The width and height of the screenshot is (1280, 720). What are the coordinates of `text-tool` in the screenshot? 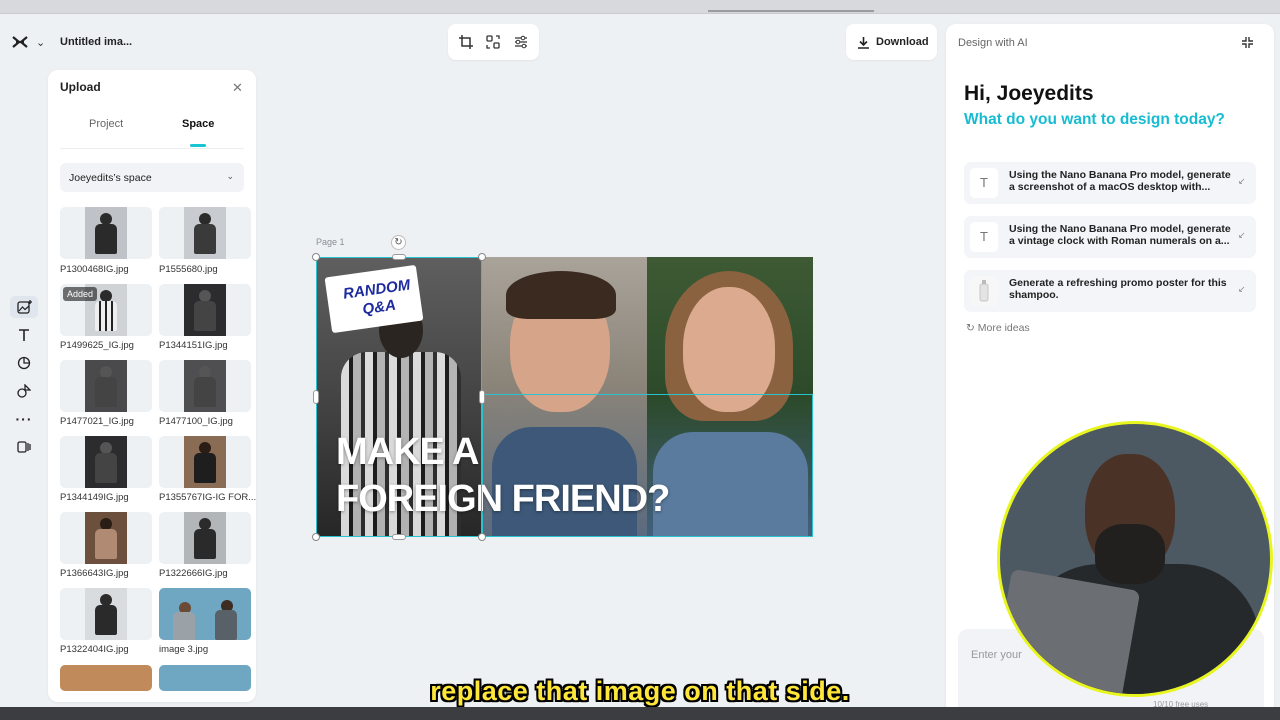 It's located at (24, 335).